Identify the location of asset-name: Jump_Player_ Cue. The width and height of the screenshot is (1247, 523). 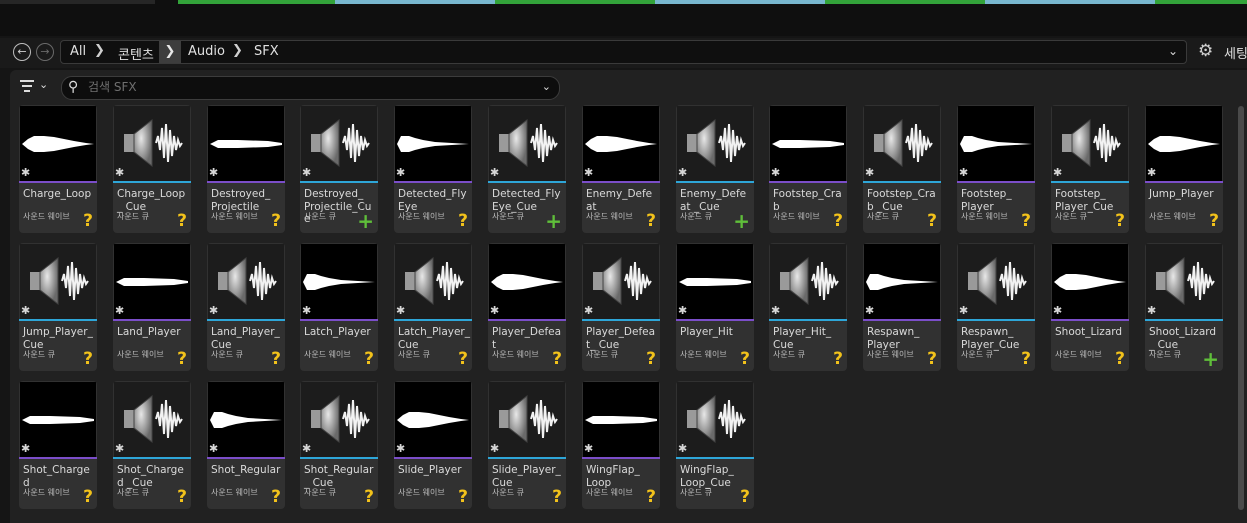
(58, 338).